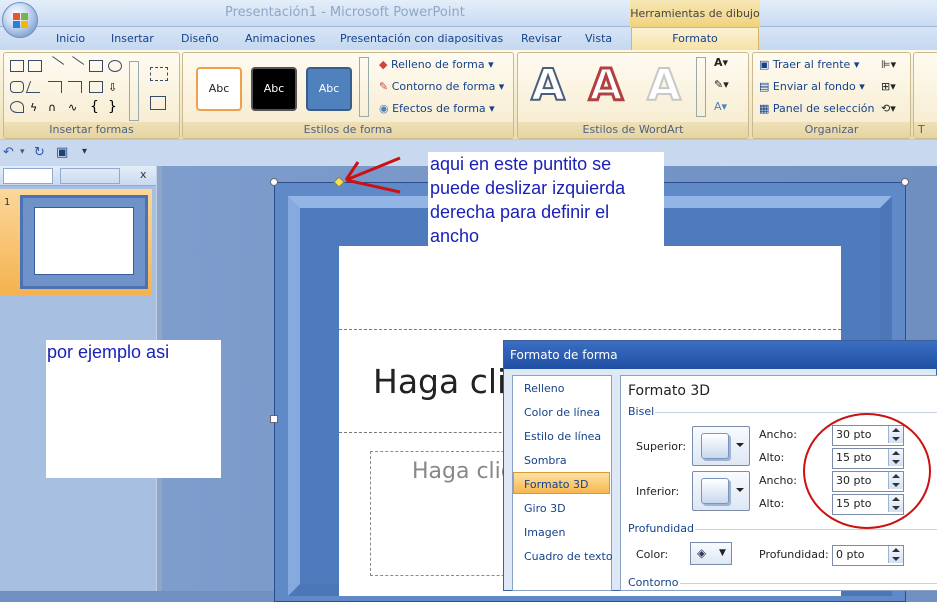  What do you see at coordinates (702, 553) in the screenshot?
I see `paint-bucket-icon: ◈` at bounding box center [702, 553].